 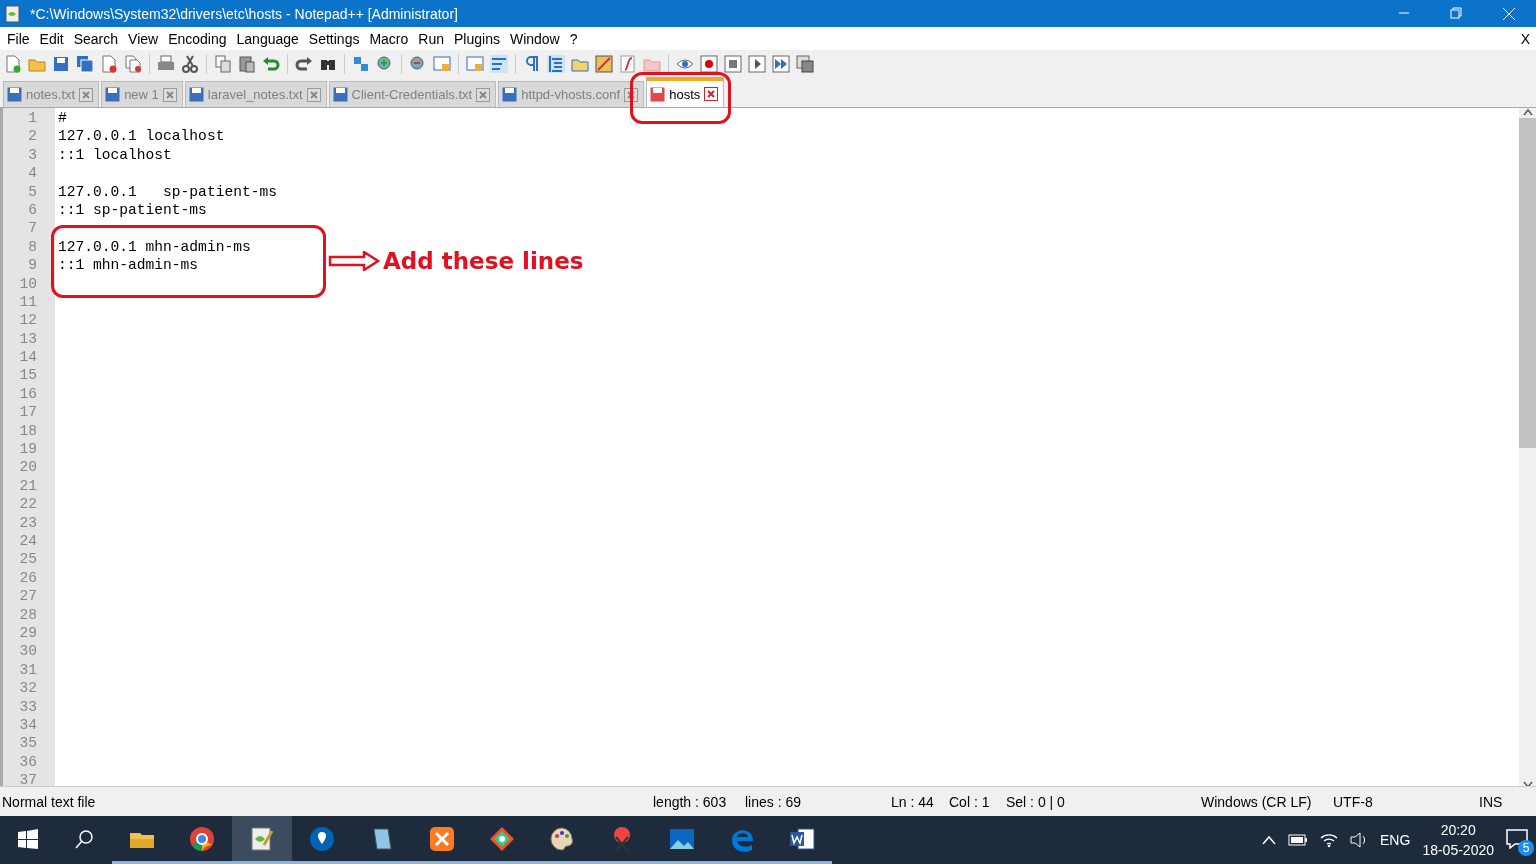 I want to click on menu-item: Settings, so click(x=334, y=38).